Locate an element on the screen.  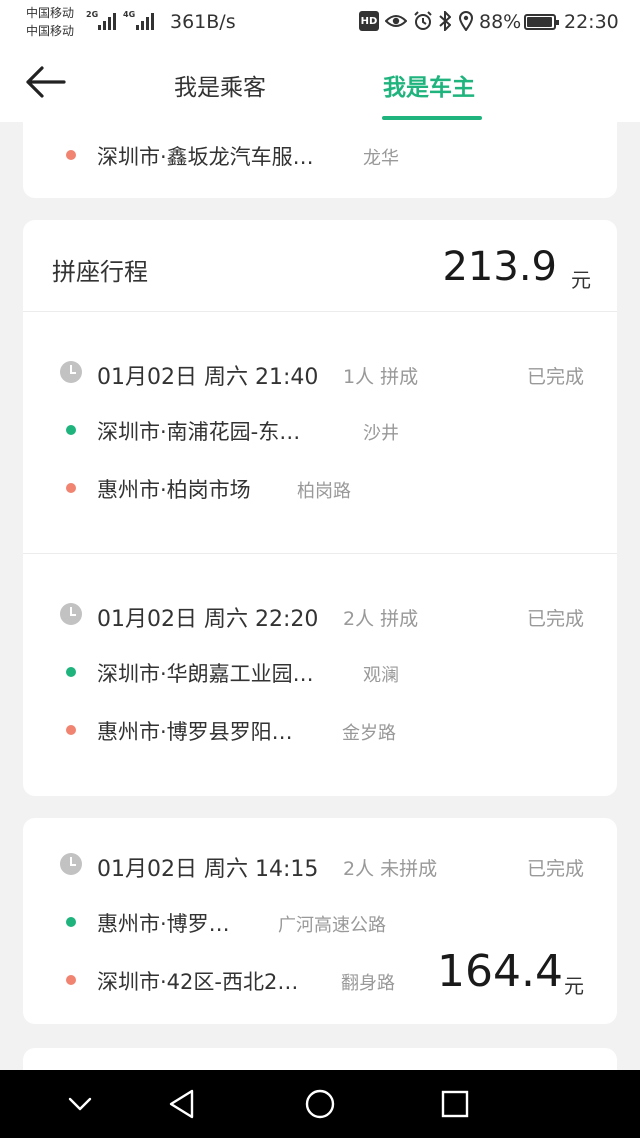
back-button is located at coordinates (46, 82).